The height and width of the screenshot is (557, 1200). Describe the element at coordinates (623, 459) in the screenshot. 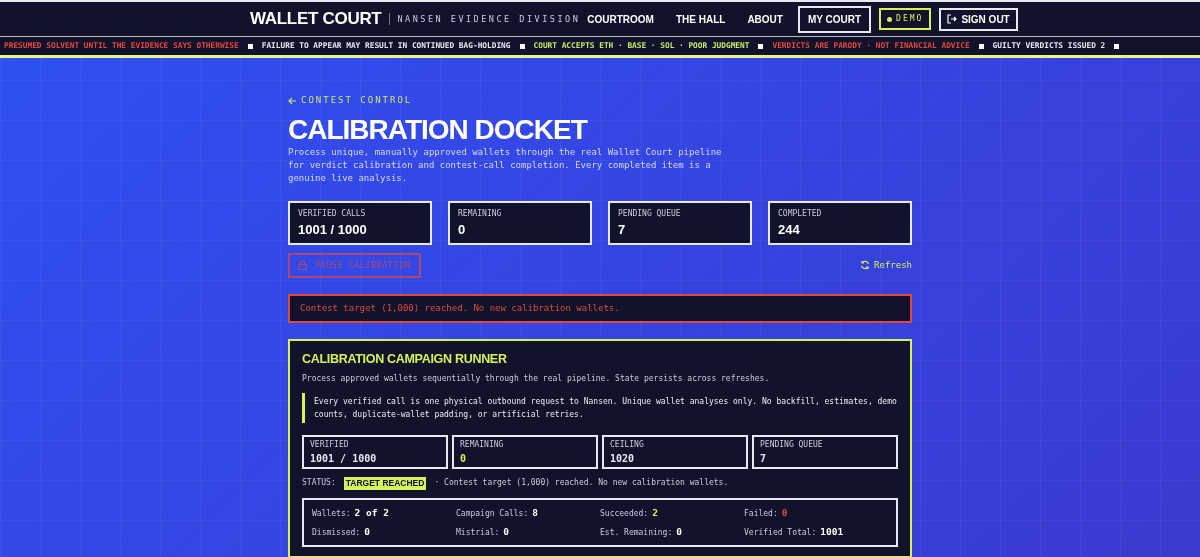

I see `metric-value: 1020` at that location.